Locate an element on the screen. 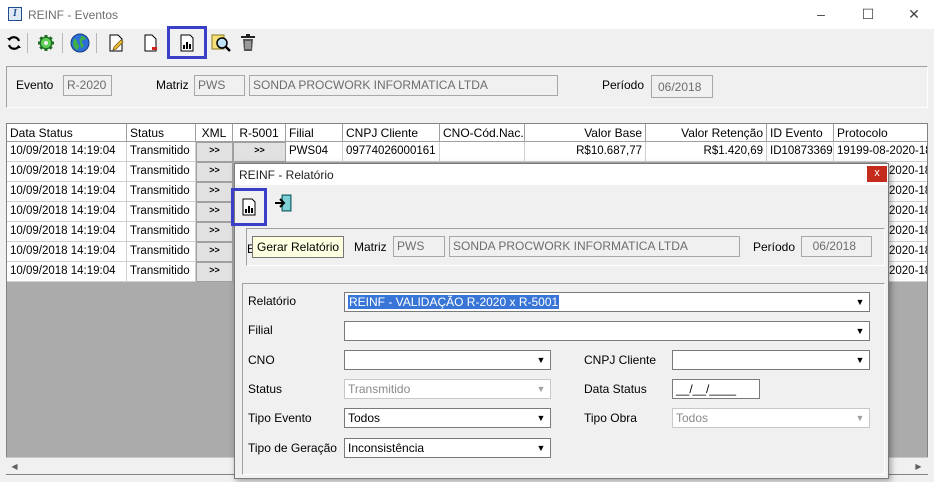 This screenshot has height=482, width=934. column-header-cno: CNO-Cód.Nac.C is located at coordinates (482, 133).